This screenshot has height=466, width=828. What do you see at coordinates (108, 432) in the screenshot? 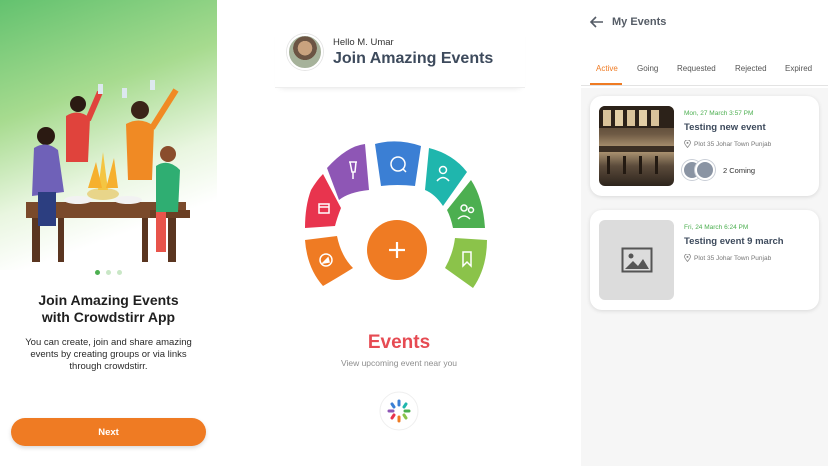
I see `next-button: Next` at bounding box center [108, 432].